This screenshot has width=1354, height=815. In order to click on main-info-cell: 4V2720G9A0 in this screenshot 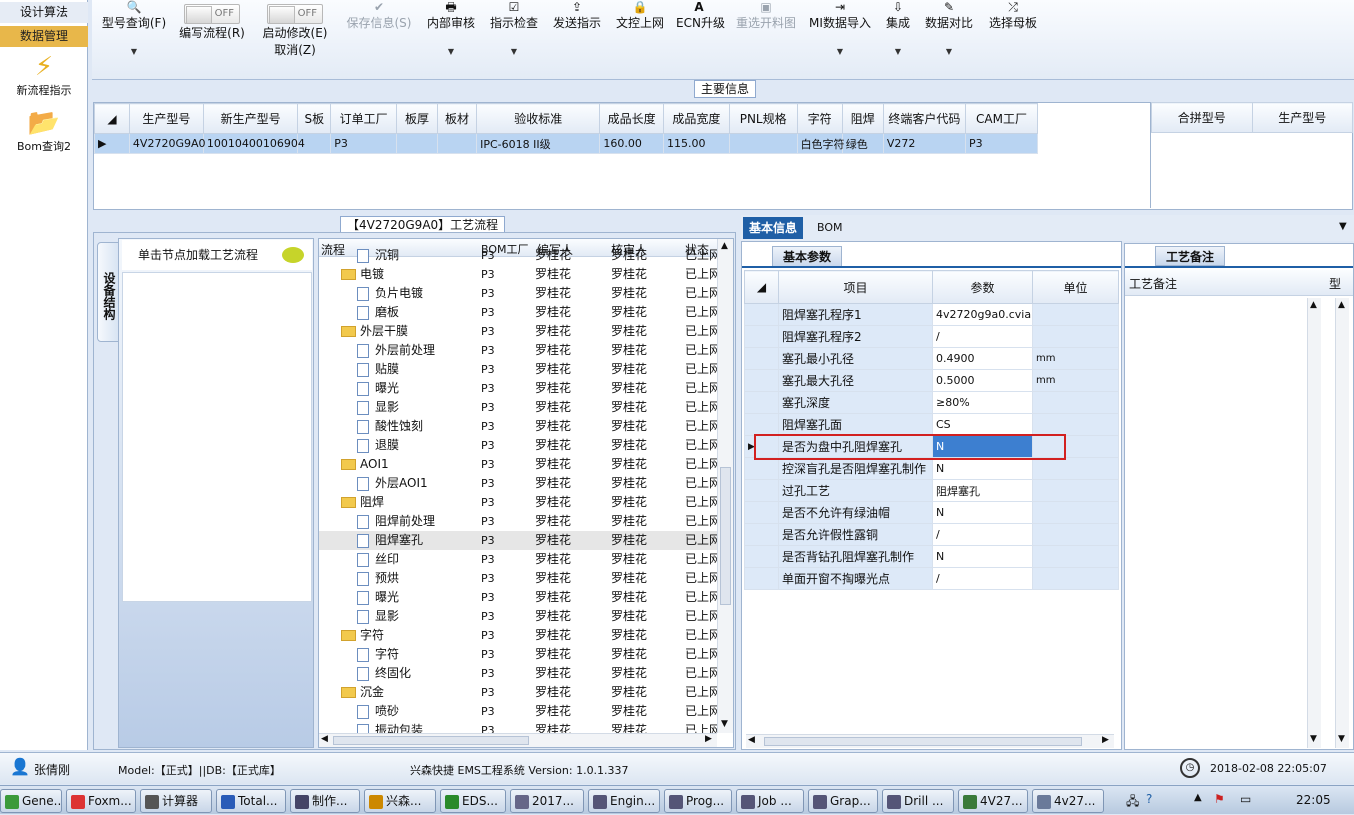, I will do `click(167, 143)`.